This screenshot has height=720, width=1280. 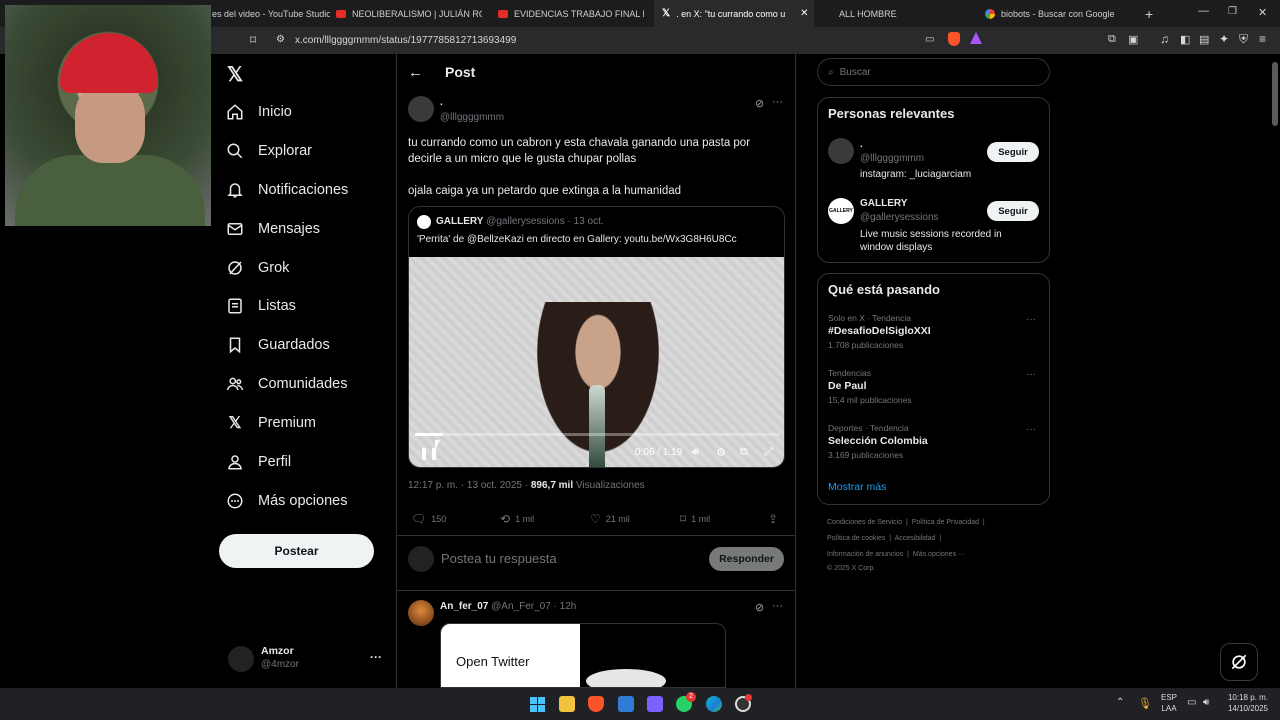 What do you see at coordinates (899, 13) in the screenshot?
I see `browser-tab: ALL HOMBRE` at bounding box center [899, 13].